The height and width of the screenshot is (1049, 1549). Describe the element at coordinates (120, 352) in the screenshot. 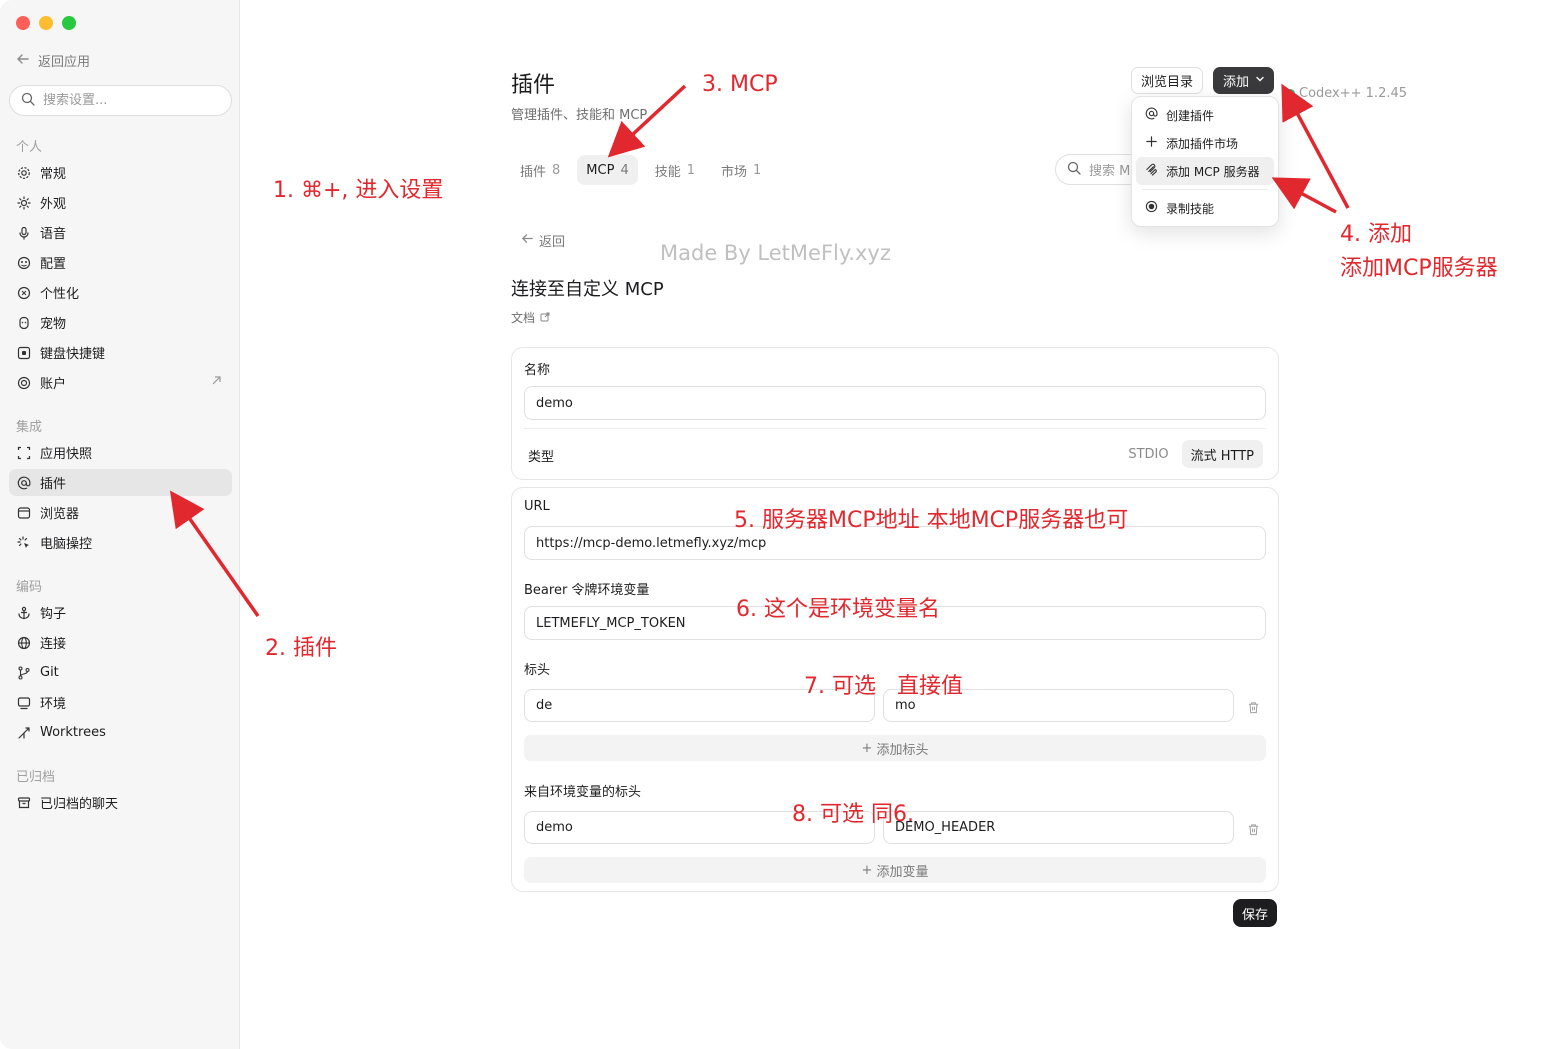

I see `sidebar-item-keyboard-shortcuts: 键盘快捷键` at that location.